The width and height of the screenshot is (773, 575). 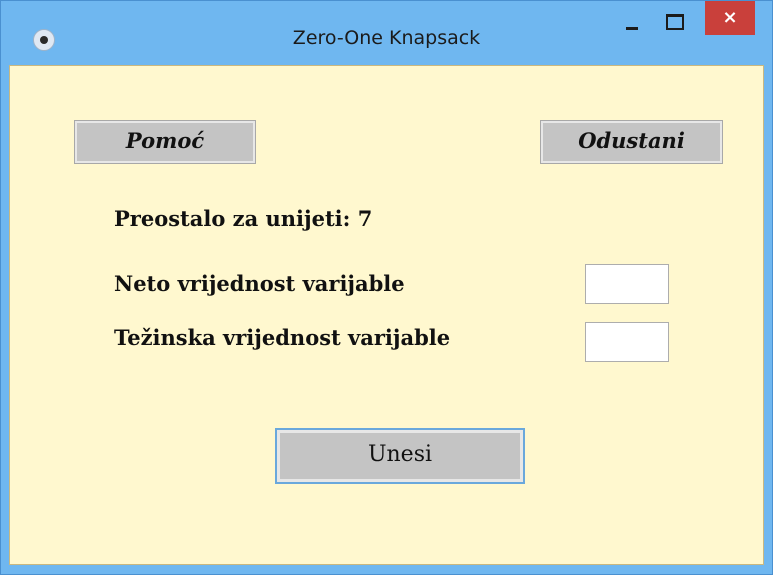 What do you see at coordinates (675, 18) in the screenshot?
I see `maximize-button` at bounding box center [675, 18].